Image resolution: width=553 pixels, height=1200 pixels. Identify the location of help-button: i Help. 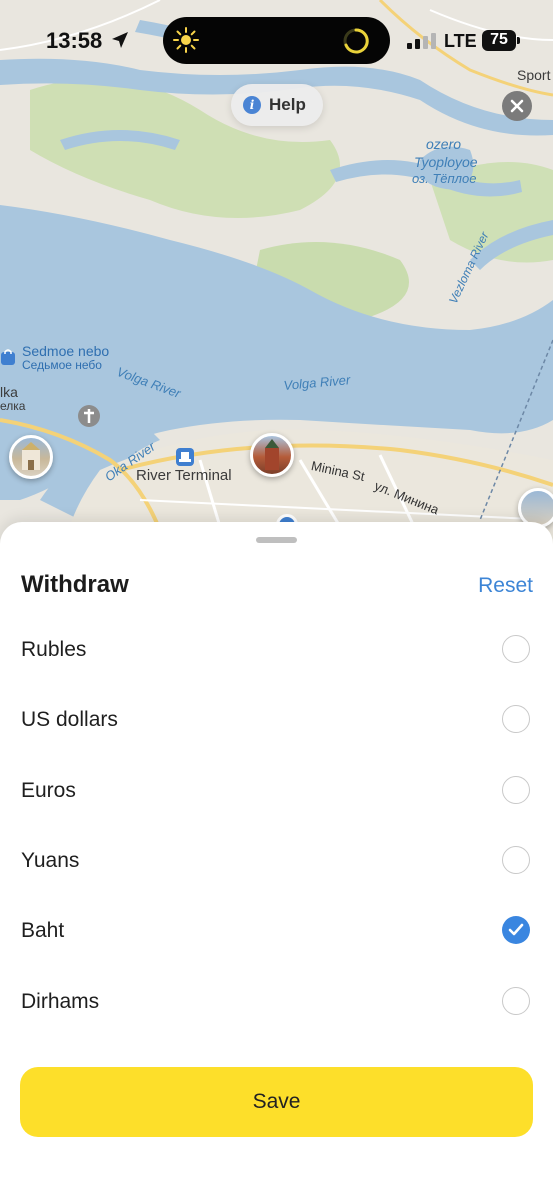
(277, 105).